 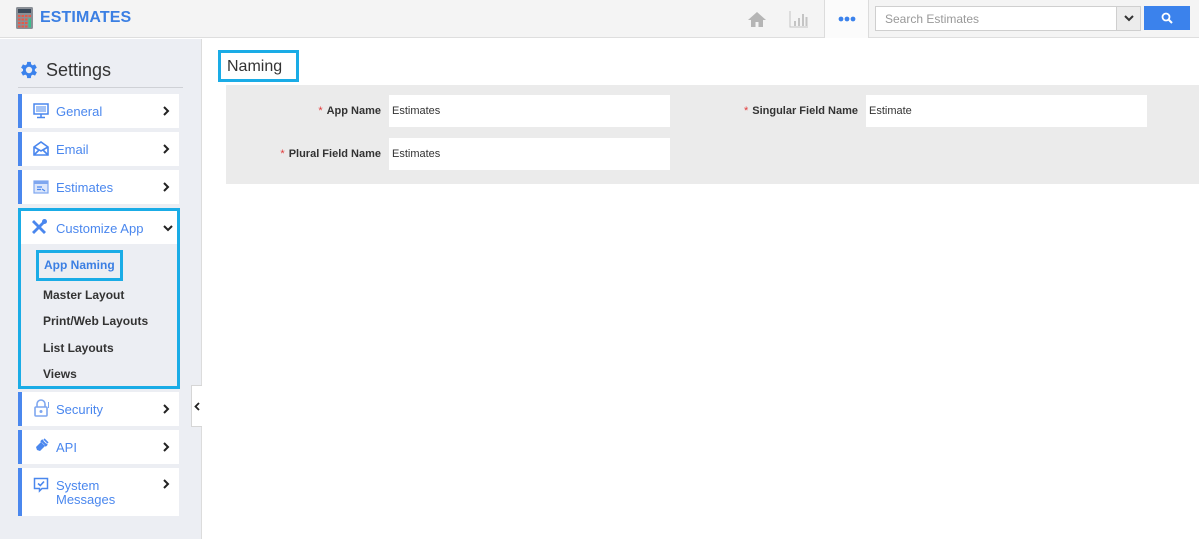 What do you see at coordinates (41, 187) in the screenshot?
I see `window-icon` at bounding box center [41, 187].